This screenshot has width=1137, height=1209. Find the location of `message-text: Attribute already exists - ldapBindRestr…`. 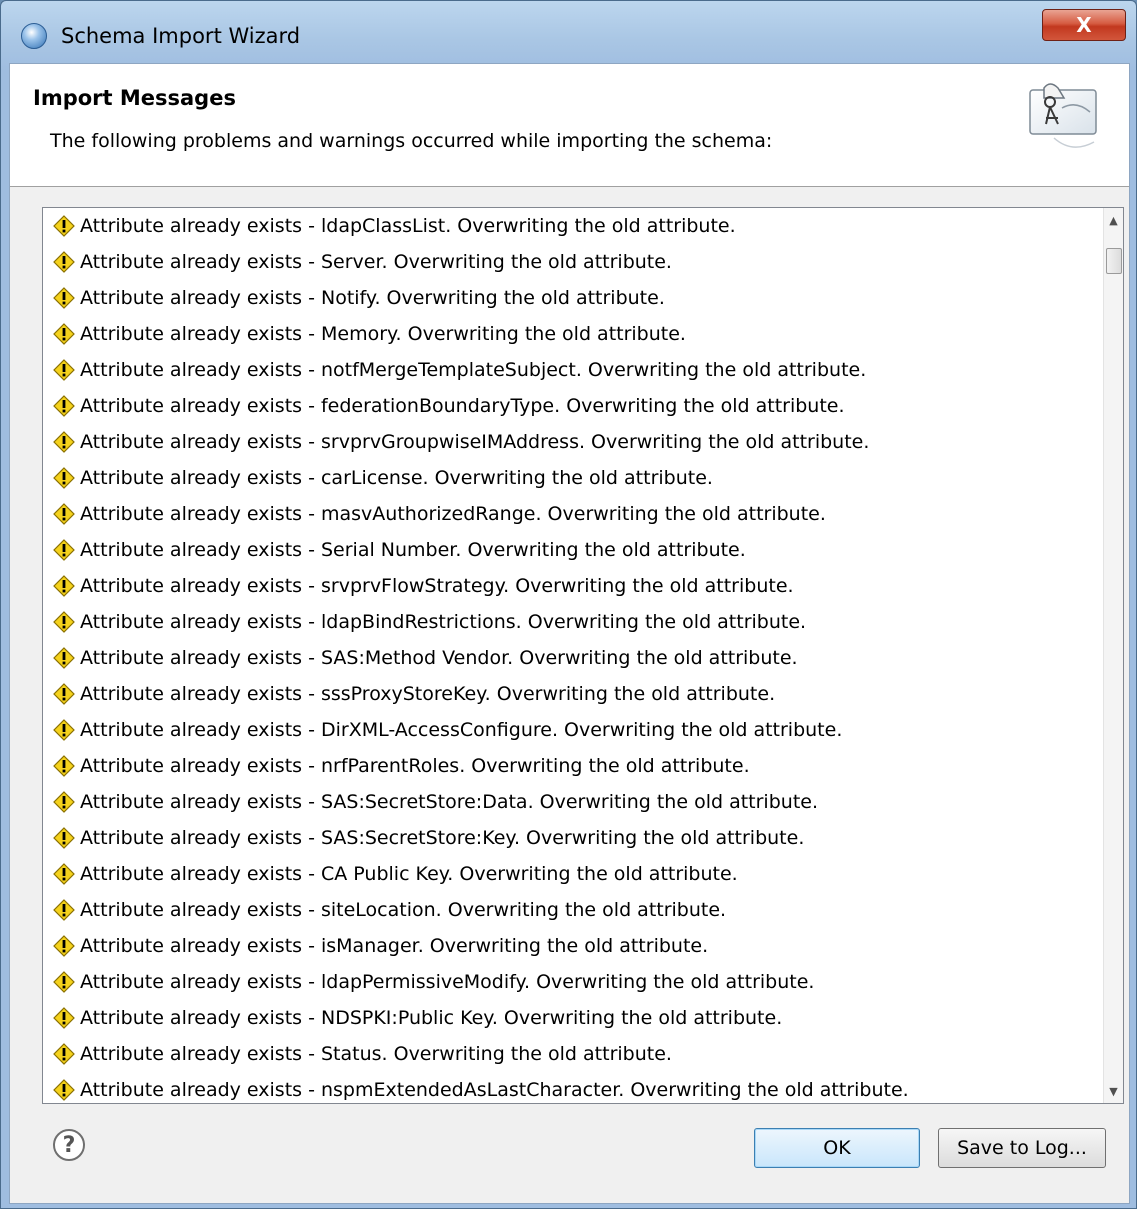

message-text: Attribute already exists - ldapBindRestr… is located at coordinates (443, 622).